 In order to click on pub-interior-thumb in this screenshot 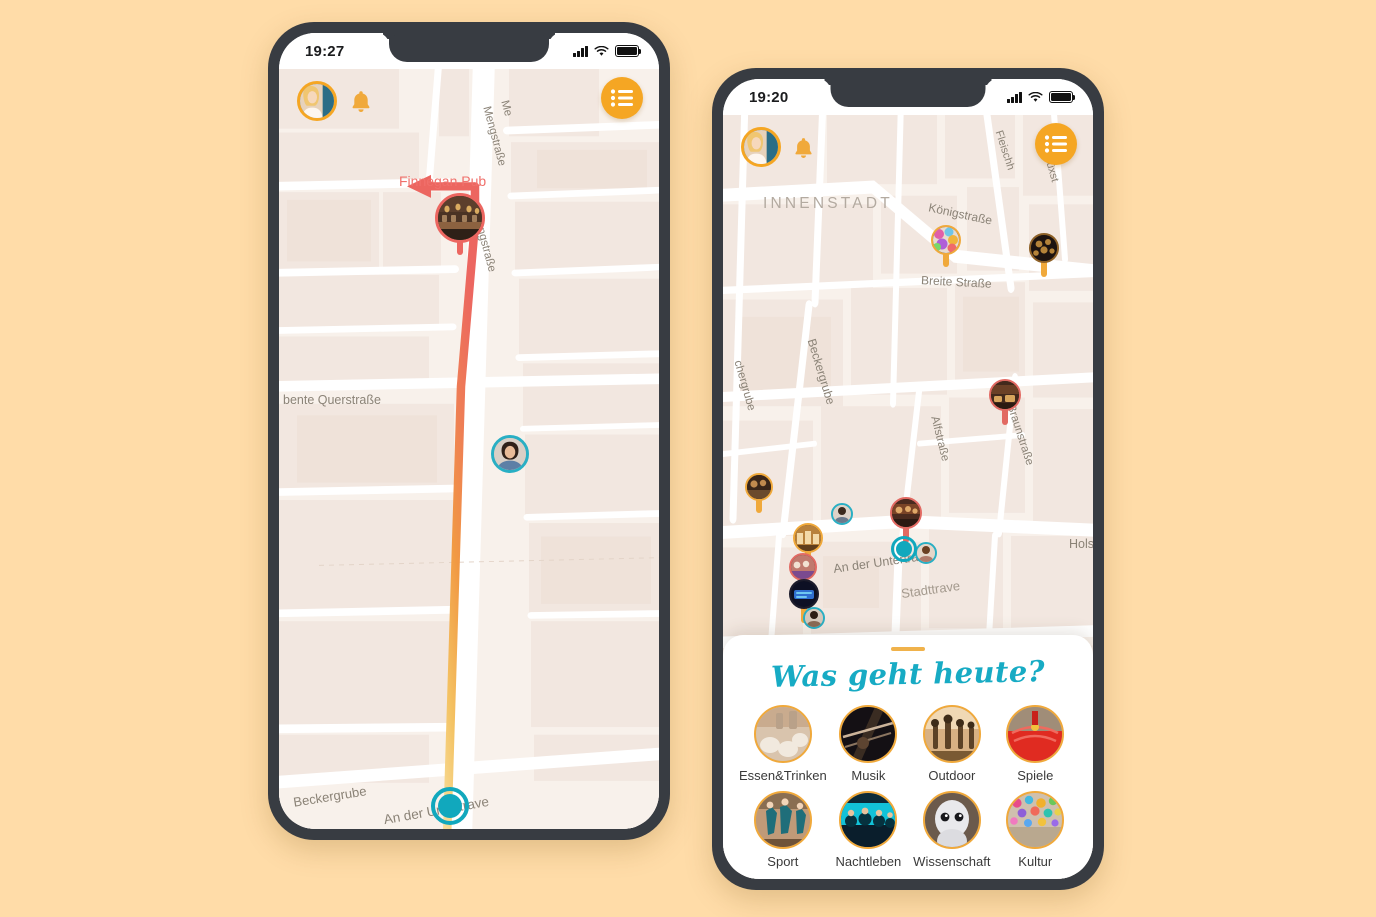, I will do `click(460, 218)`.